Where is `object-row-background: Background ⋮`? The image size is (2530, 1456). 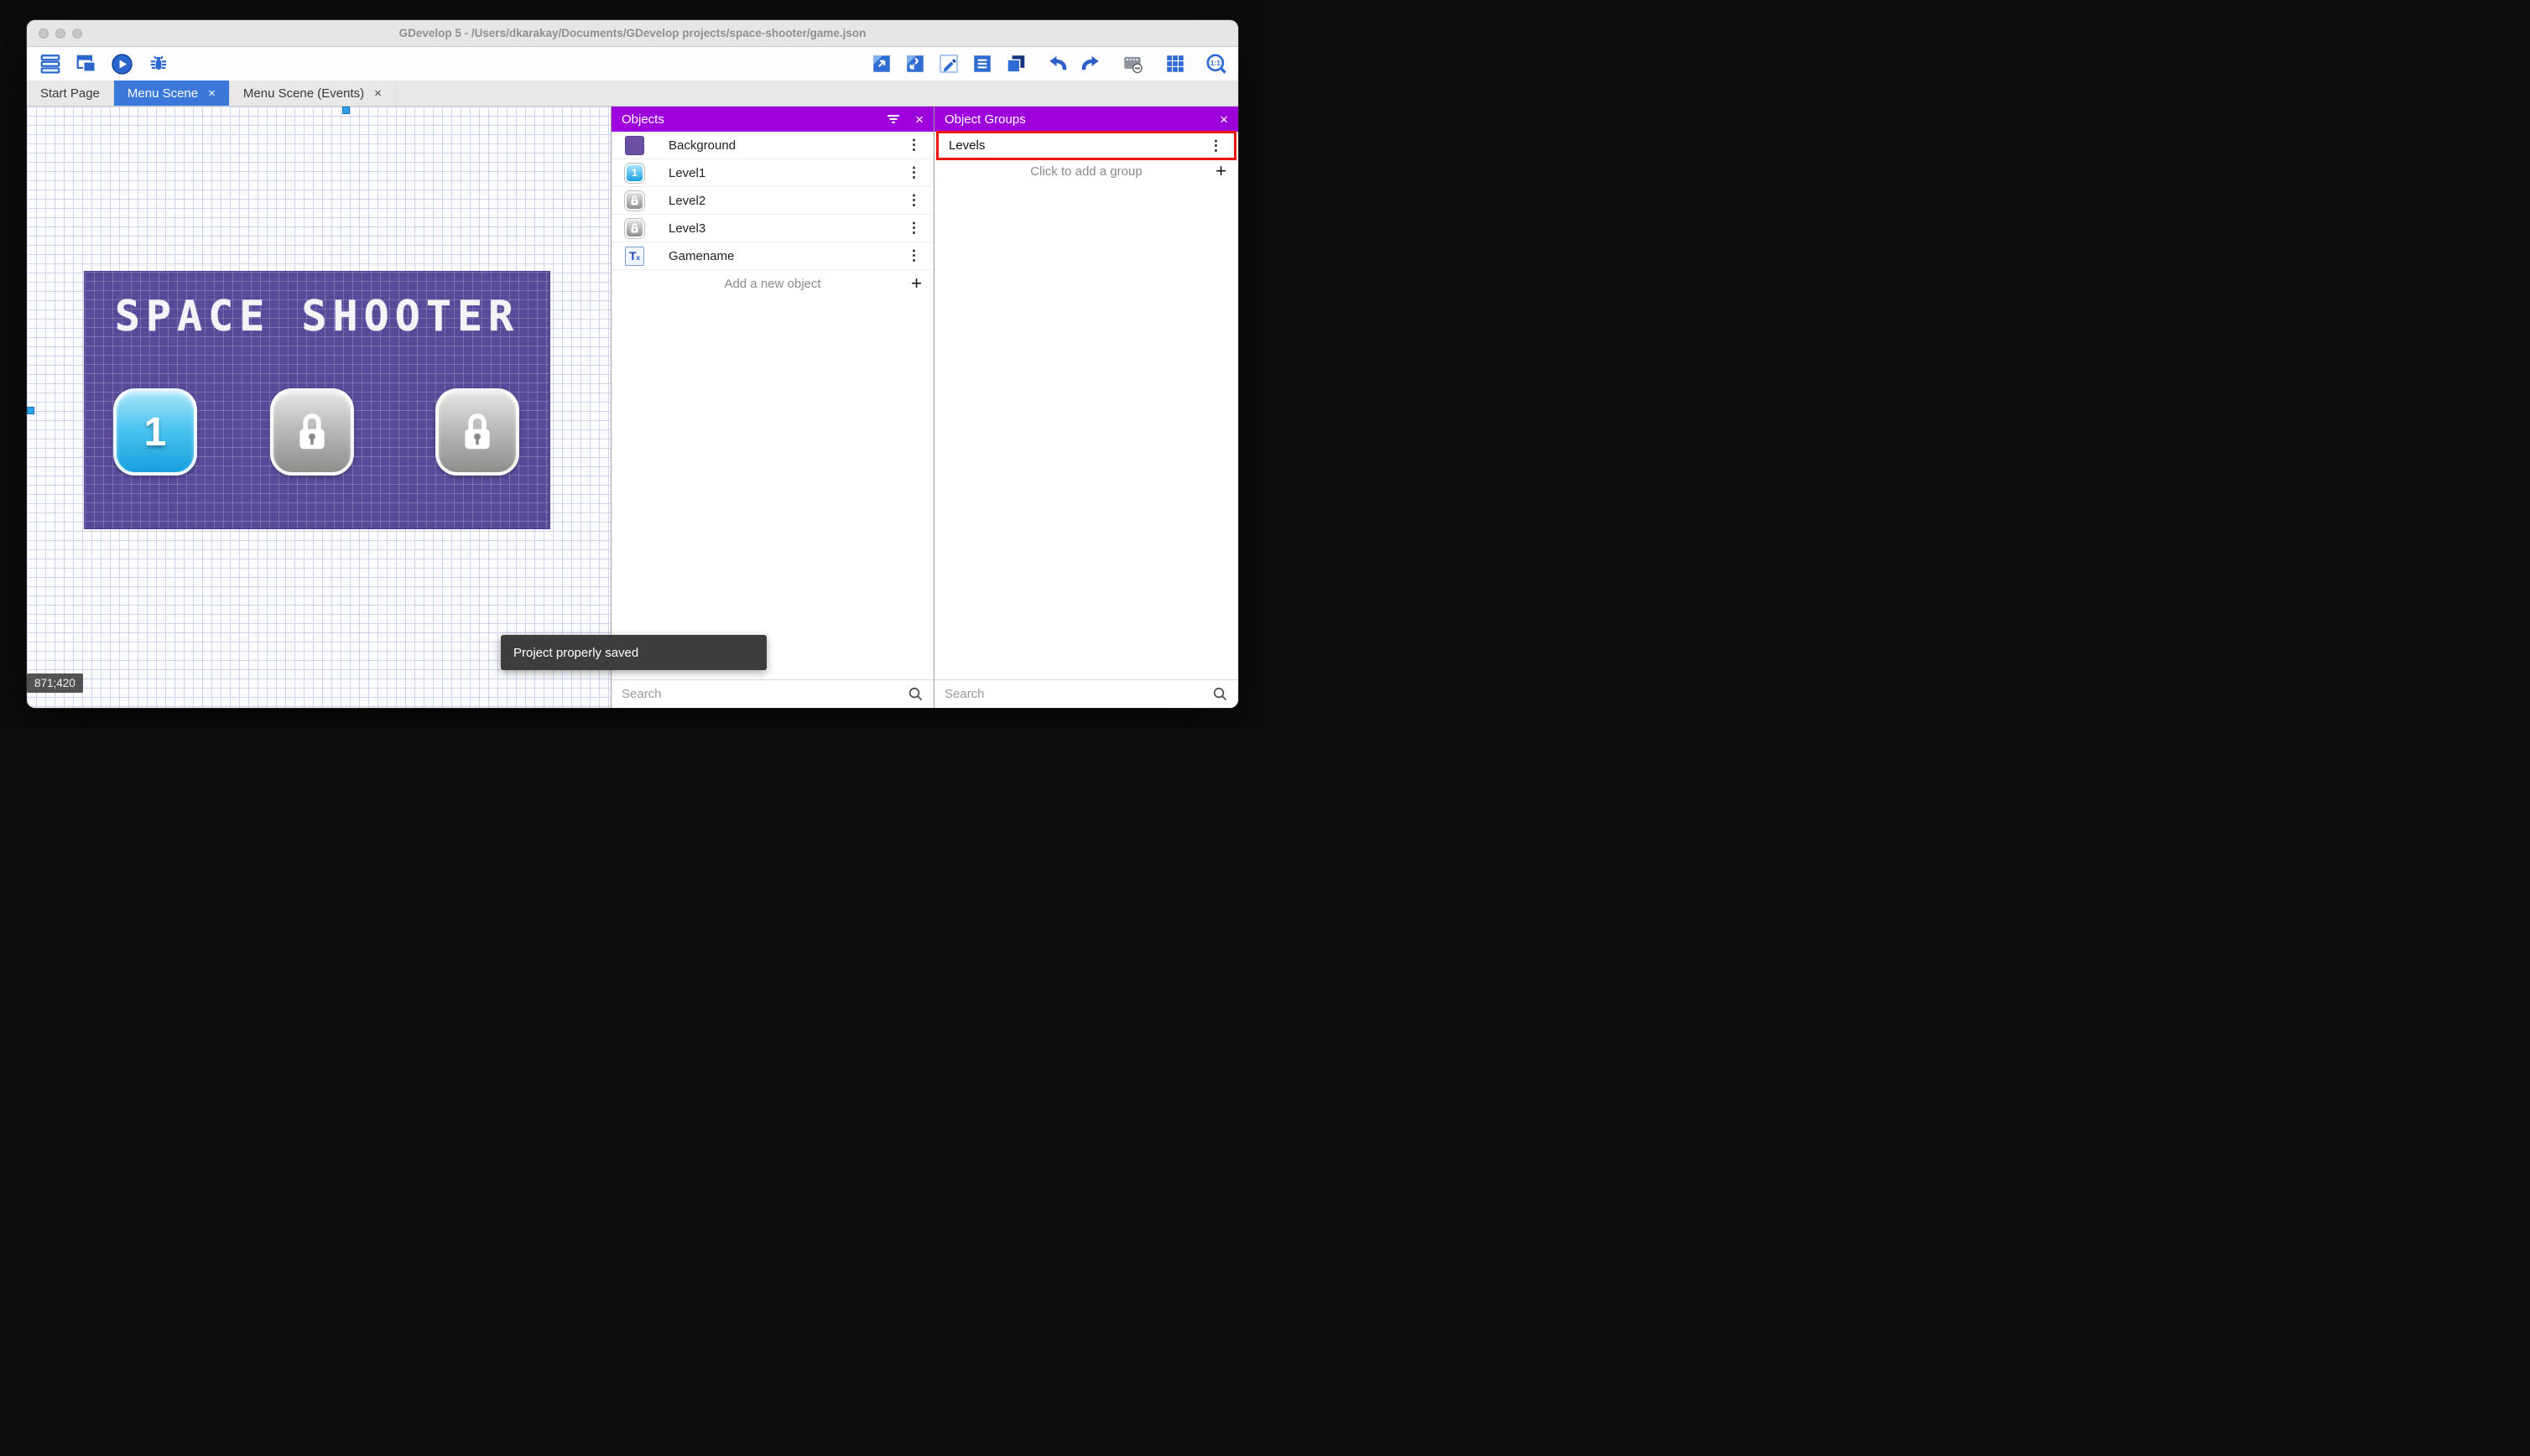
object-row-background: Background ⋮ is located at coordinates (773, 145).